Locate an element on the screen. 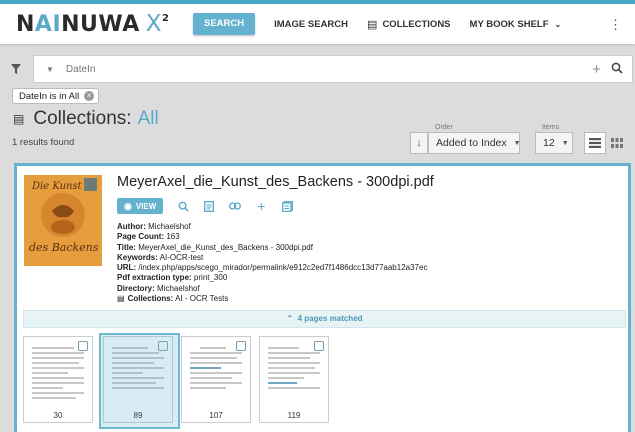 Image resolution: width=635 pixels, height=432 pixels. grid-view-button is located at coordinates (617, 143).